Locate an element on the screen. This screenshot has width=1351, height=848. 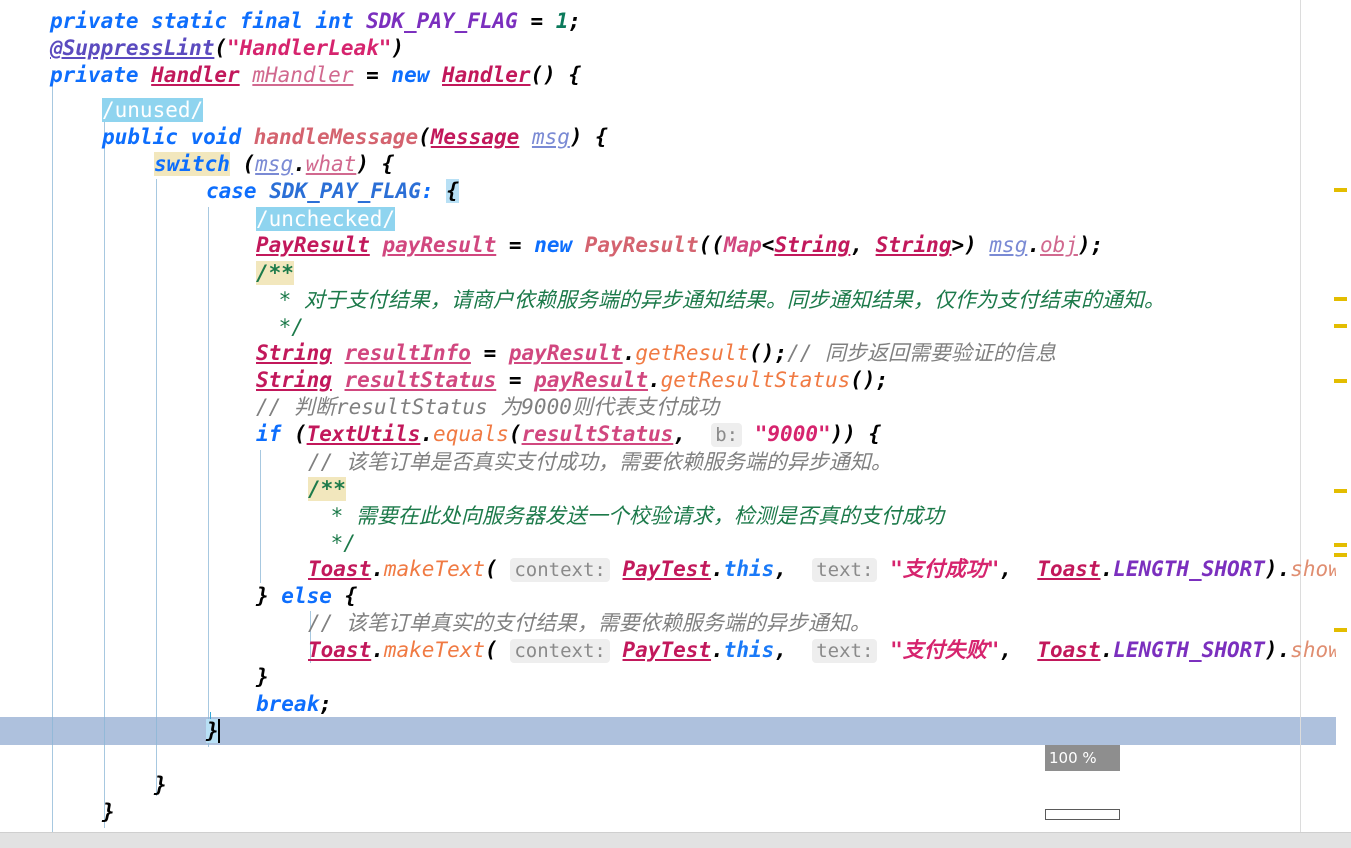
code-token: this is located at coordinates (749, 650).